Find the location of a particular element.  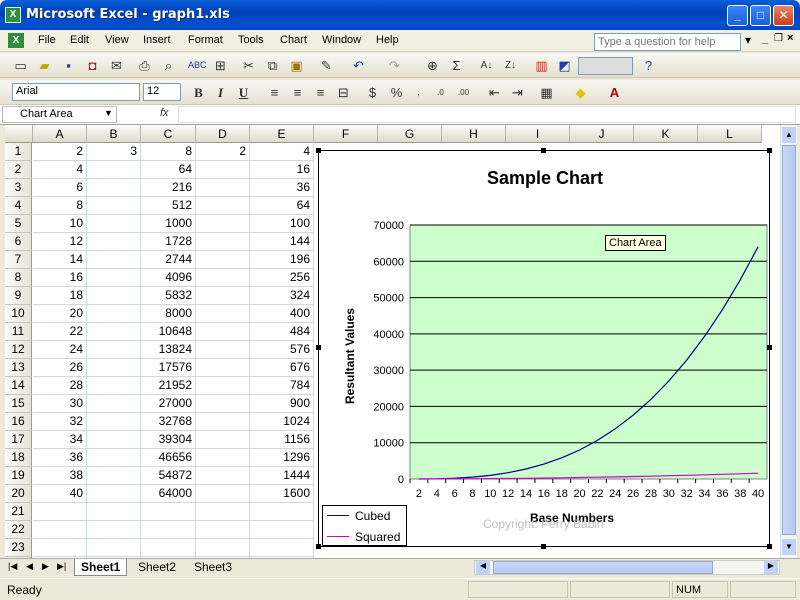

cell-A13: 26 is located at coordinates (60, 368).